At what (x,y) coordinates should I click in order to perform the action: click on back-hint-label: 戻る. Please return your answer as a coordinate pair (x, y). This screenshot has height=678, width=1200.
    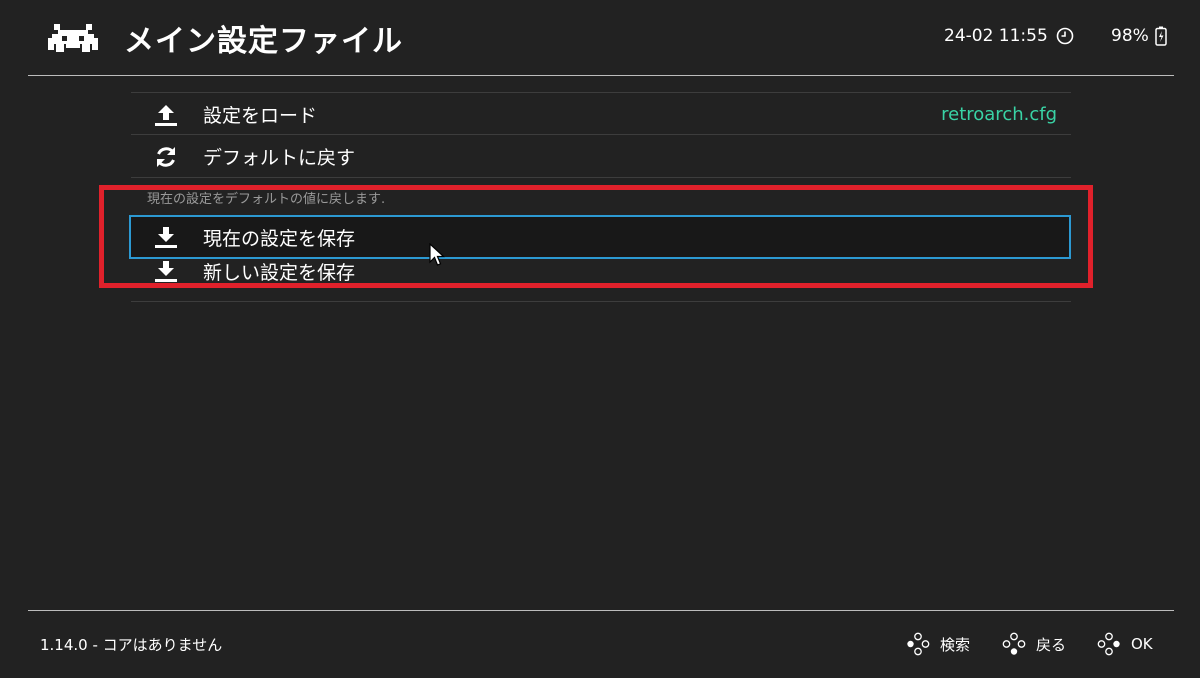
    Looking at the image, I should click on (1051, 644).